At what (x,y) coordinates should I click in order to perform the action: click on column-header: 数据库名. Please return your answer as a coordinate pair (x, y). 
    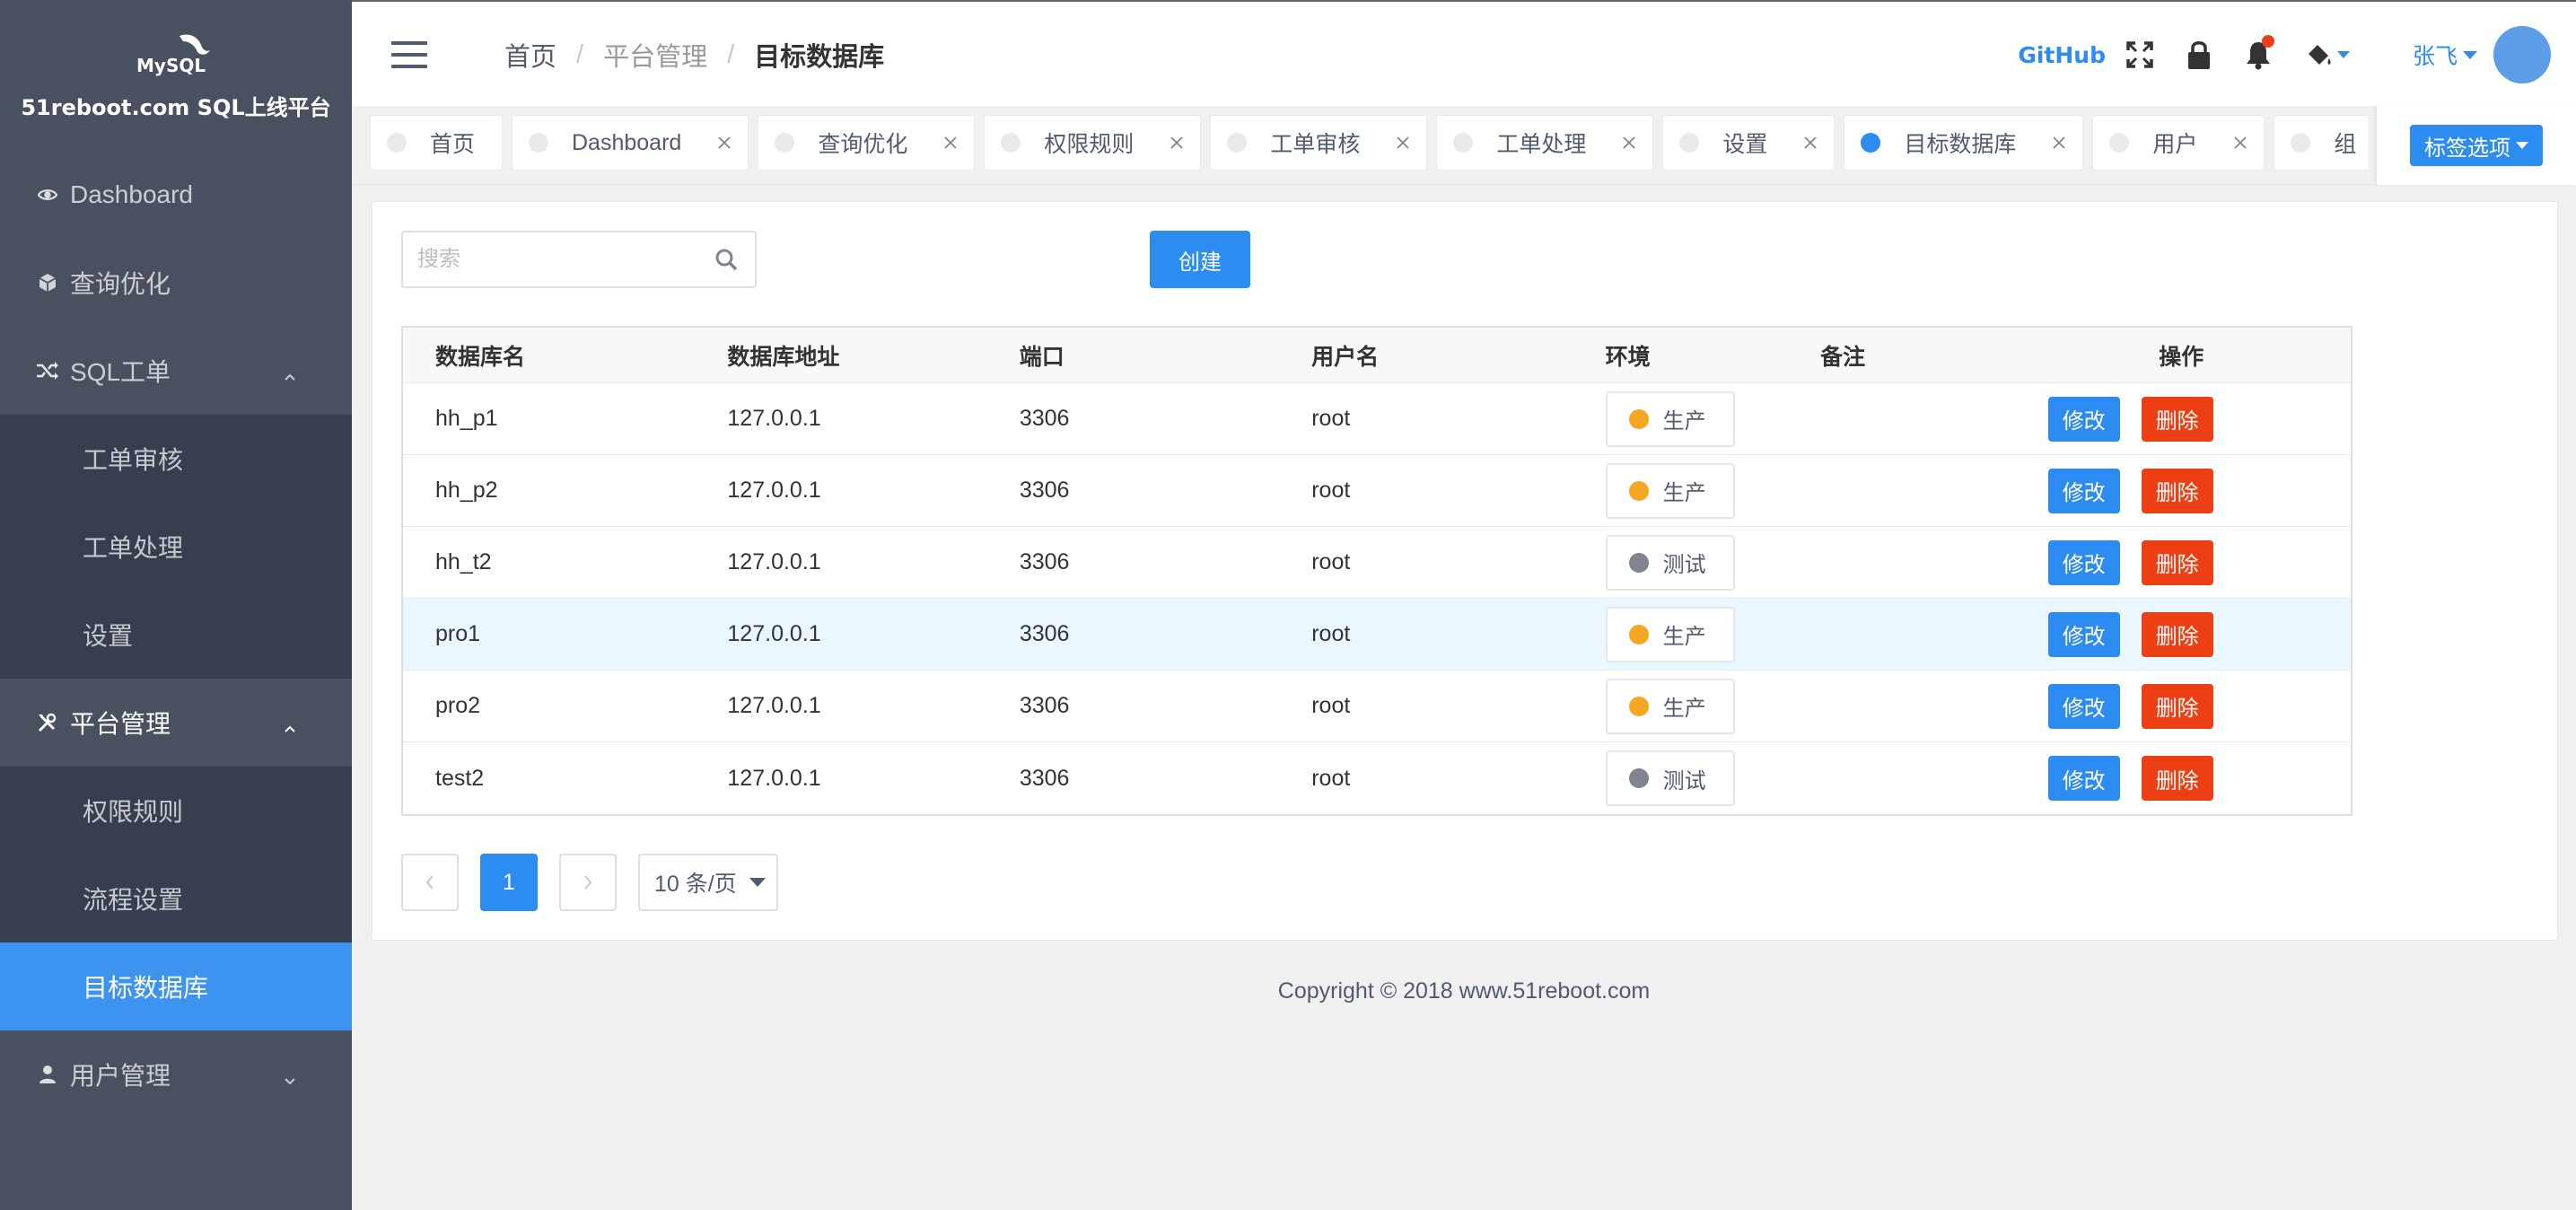
    Looking at the image, I should click on (549, 355).